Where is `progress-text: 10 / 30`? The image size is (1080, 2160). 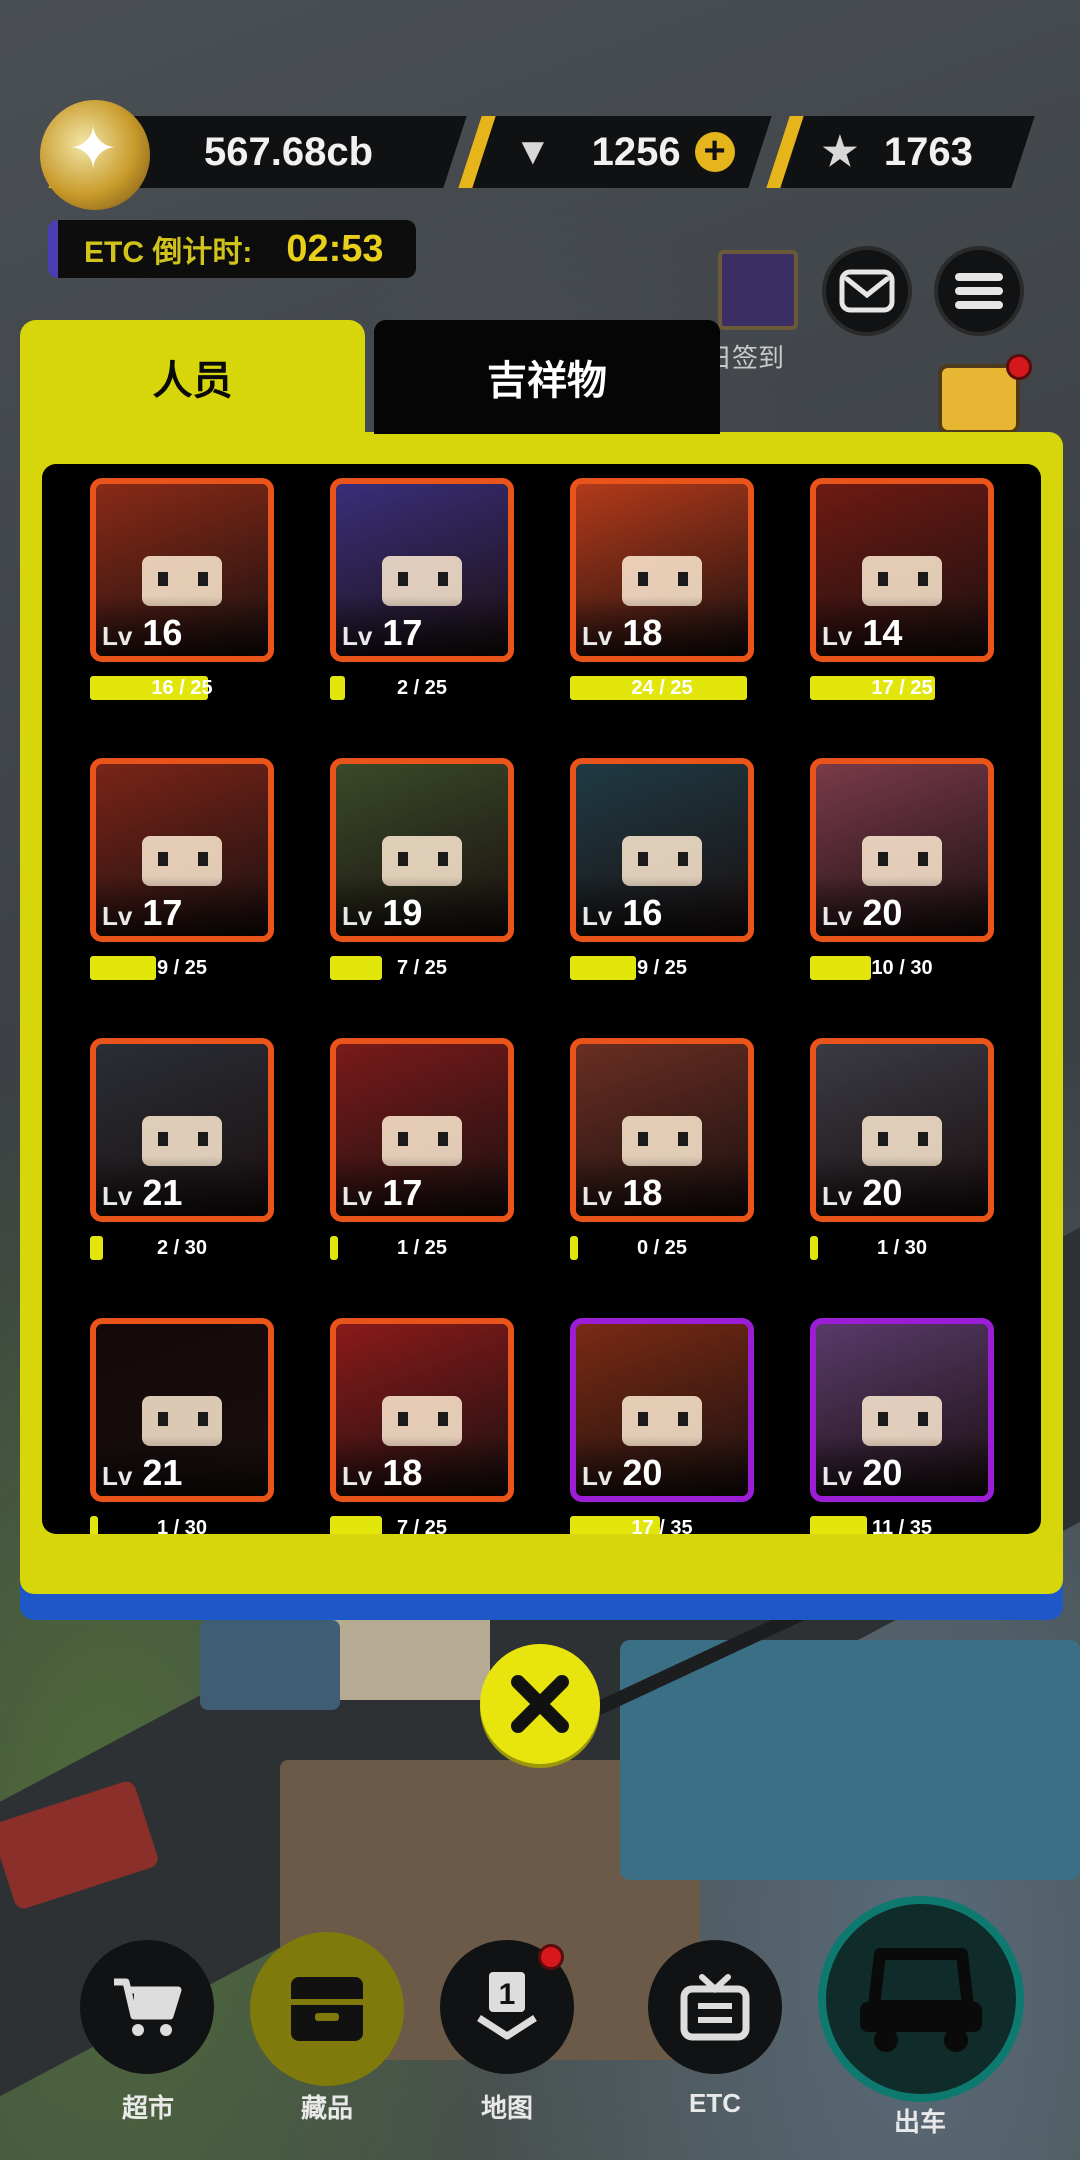 progress-text: 10 / 30 is located at coordinates (902, 968).